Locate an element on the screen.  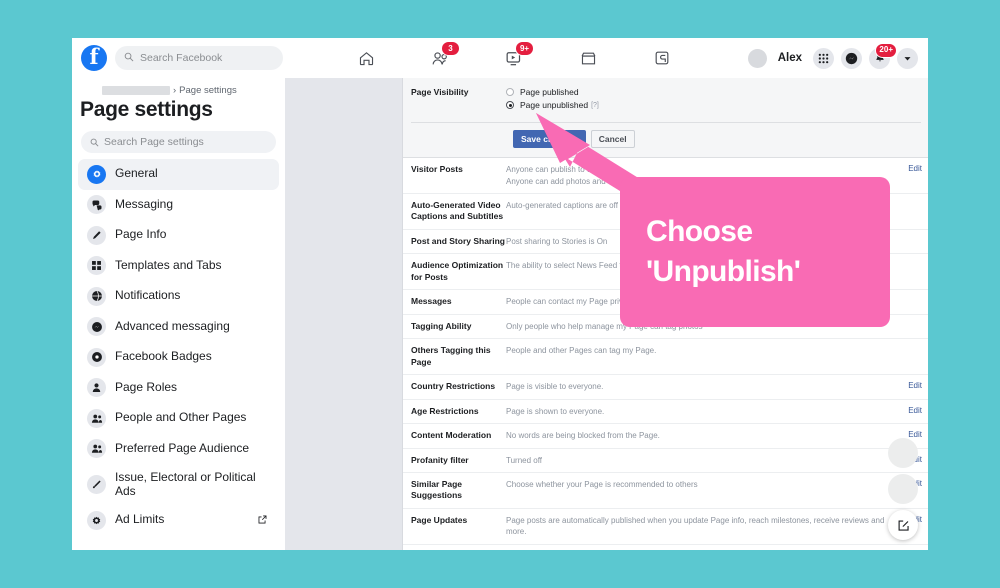
sidebar-item-preferred-page-audience: Preferred Page Audience is located at coordinates (178, 449).